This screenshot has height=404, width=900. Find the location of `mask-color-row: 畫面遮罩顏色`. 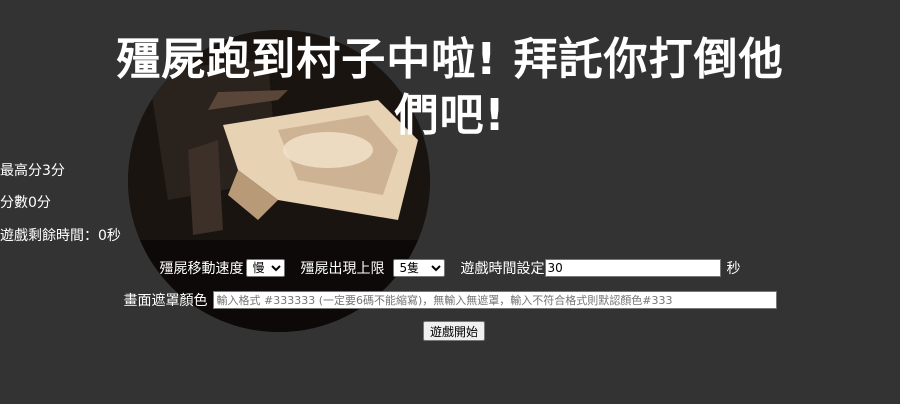

mask-color-row: 畫面遮罩顏色 is located at coordinates (450, 300).